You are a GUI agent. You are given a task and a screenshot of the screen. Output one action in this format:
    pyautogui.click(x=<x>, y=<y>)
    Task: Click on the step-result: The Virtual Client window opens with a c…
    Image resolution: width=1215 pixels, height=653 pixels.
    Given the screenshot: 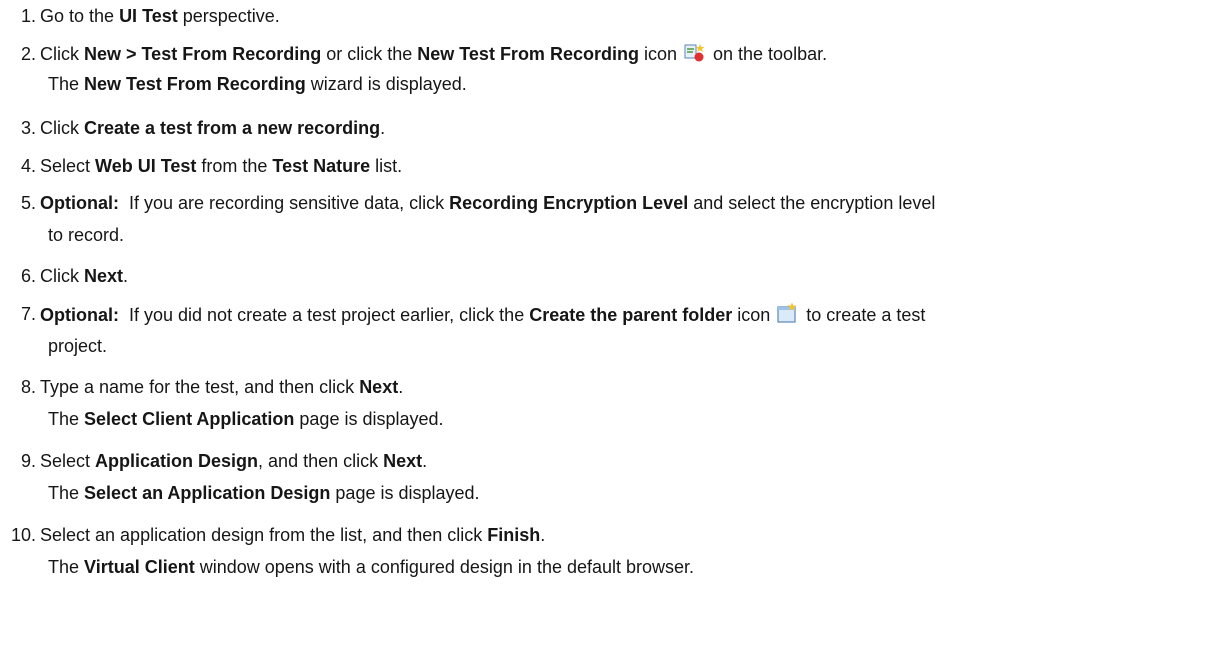 What is the action you would take?
    pyautogui.click(x=371, y=567)
    